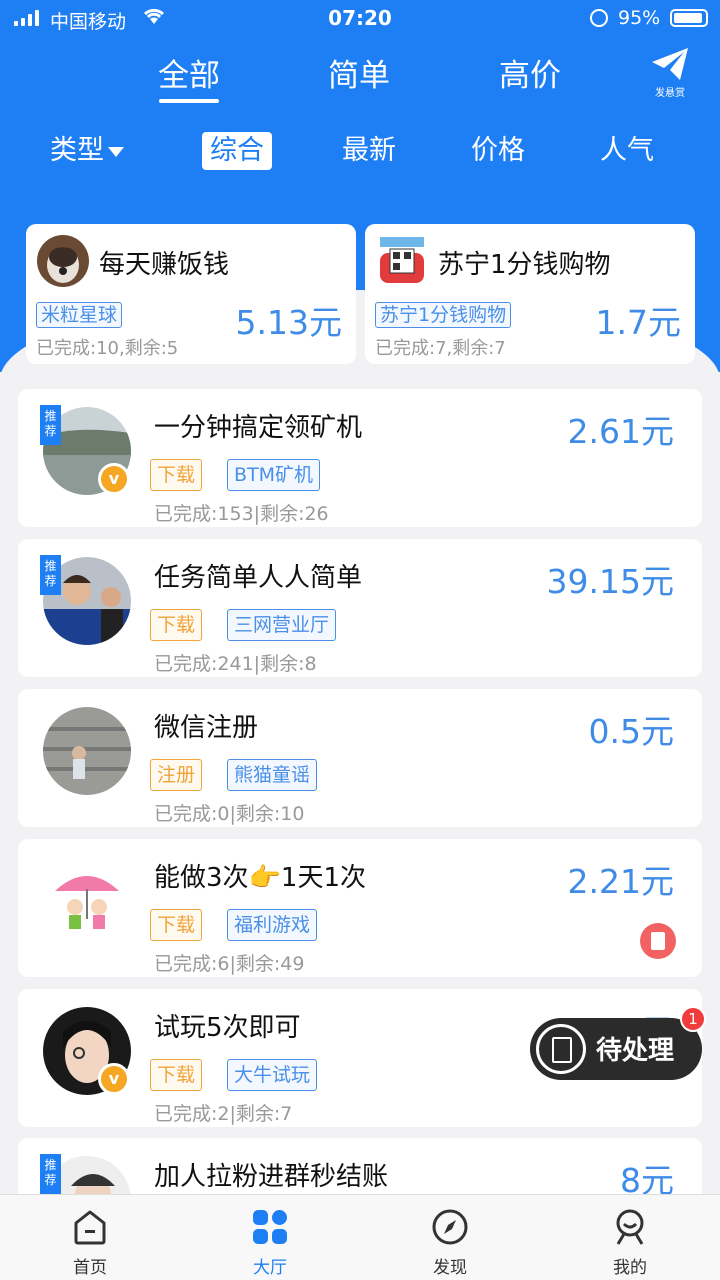 The width and height of the screenshot is (720, 1280). Describe the element at coordinates (270, 1227) in the screenshot. I see `grid-icon` at that location.